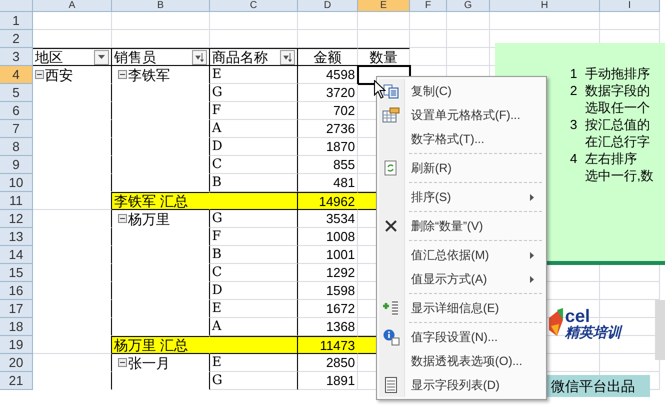 The height and width of the screenshot is (406, 665). What do you see at coordinates (328, 6) in the screenshot?
I see `column-header: D` at bounding box center [328, 6].